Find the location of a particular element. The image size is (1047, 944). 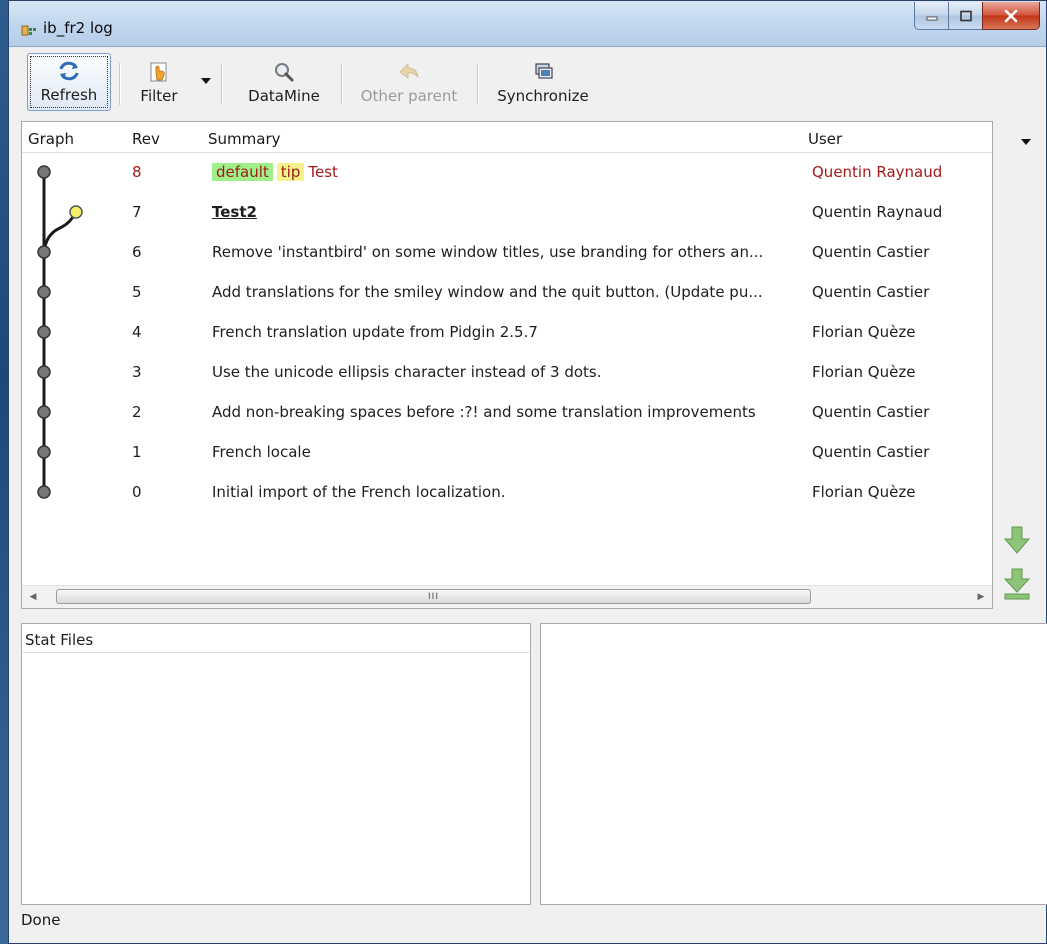

other-parent-label: Other parent is located at coordinates (409, 96).